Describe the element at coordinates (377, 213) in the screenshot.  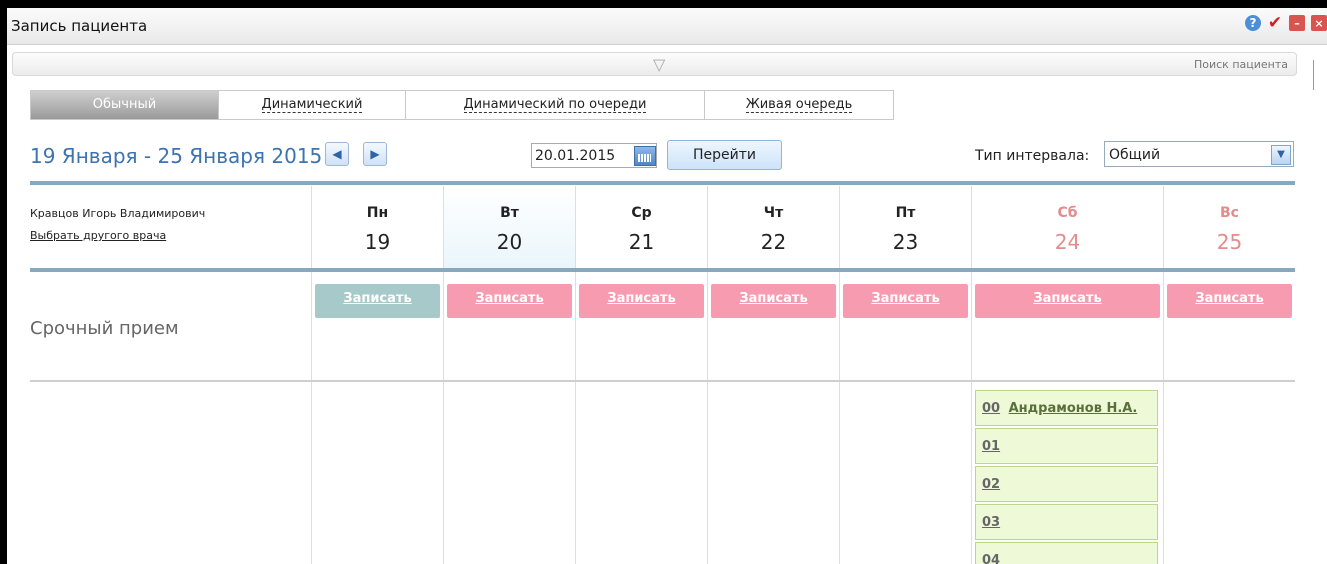
I see `day-name: Пн` at that location.